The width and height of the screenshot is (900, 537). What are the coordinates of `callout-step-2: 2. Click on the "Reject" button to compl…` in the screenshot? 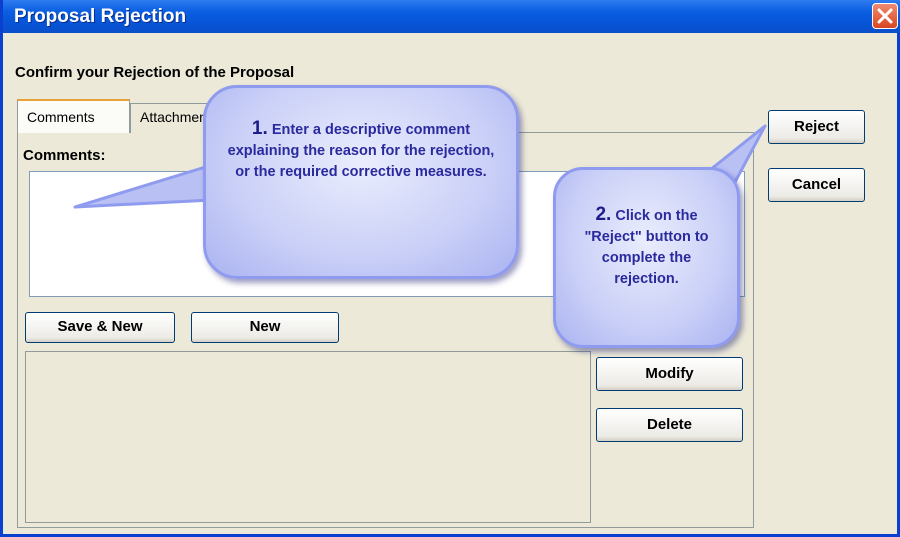 It's located at (646, 257).